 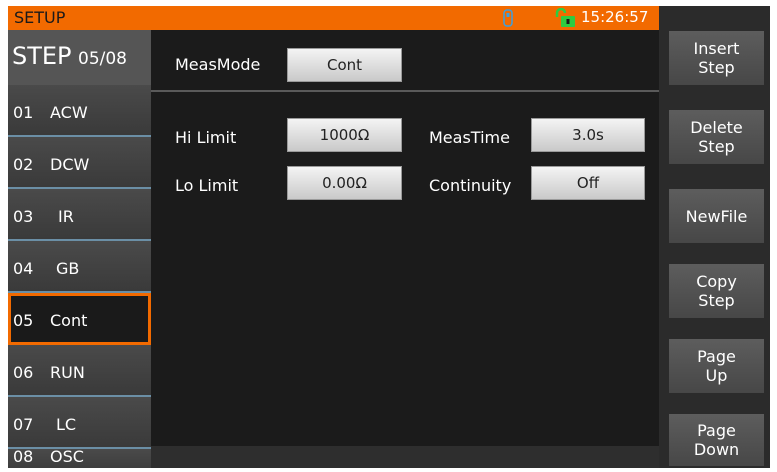 What do you see at coordinates (23, 268) in the screenshot?
I see `step-number: 04` at bounding box center [23, 268].